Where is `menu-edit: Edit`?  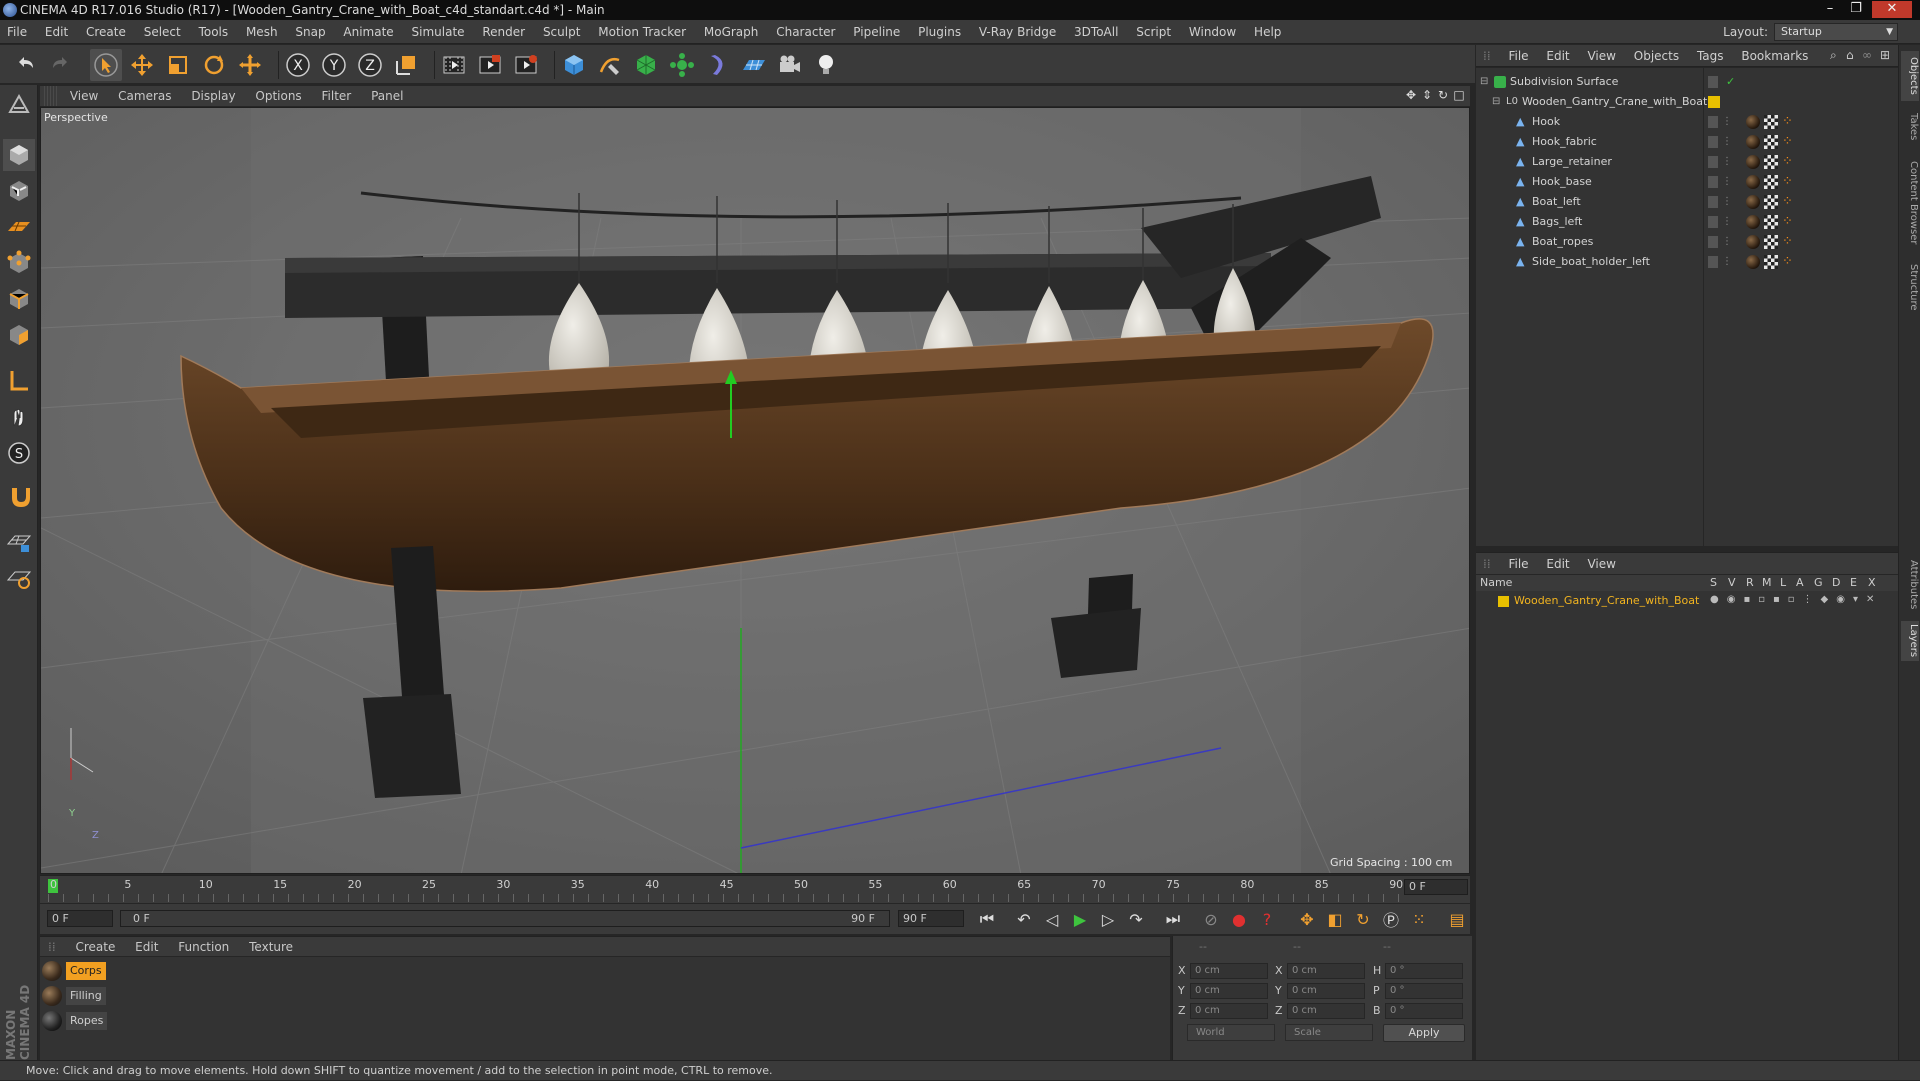
menu-edit: Edit is located at coordinates (56, 32).